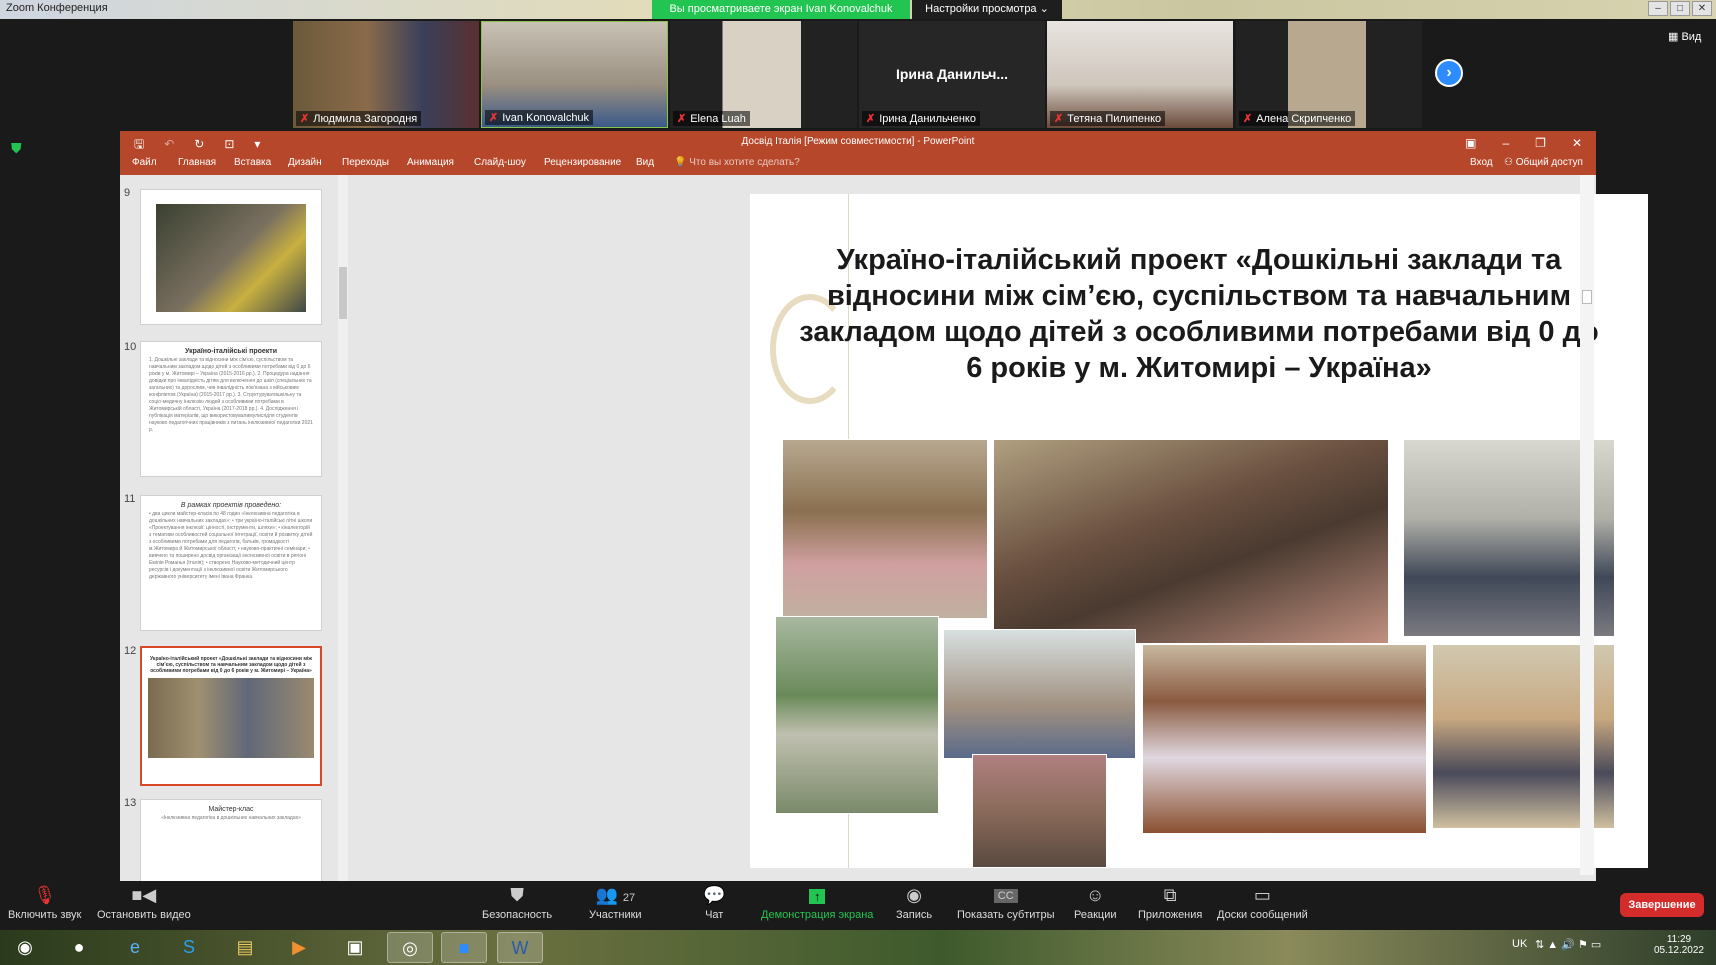 Image resolution: width=1716 pixels, height=965 pixels. What do you see at coordinates (16, 148) in the screenshot?
I see `encryption-shield-icon: ⛊` at bounding box center [16, 148].